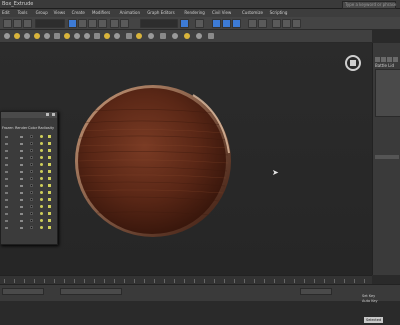 This screenshot has height=325, width=400. I want to click on move-icon, so click(114, 23).